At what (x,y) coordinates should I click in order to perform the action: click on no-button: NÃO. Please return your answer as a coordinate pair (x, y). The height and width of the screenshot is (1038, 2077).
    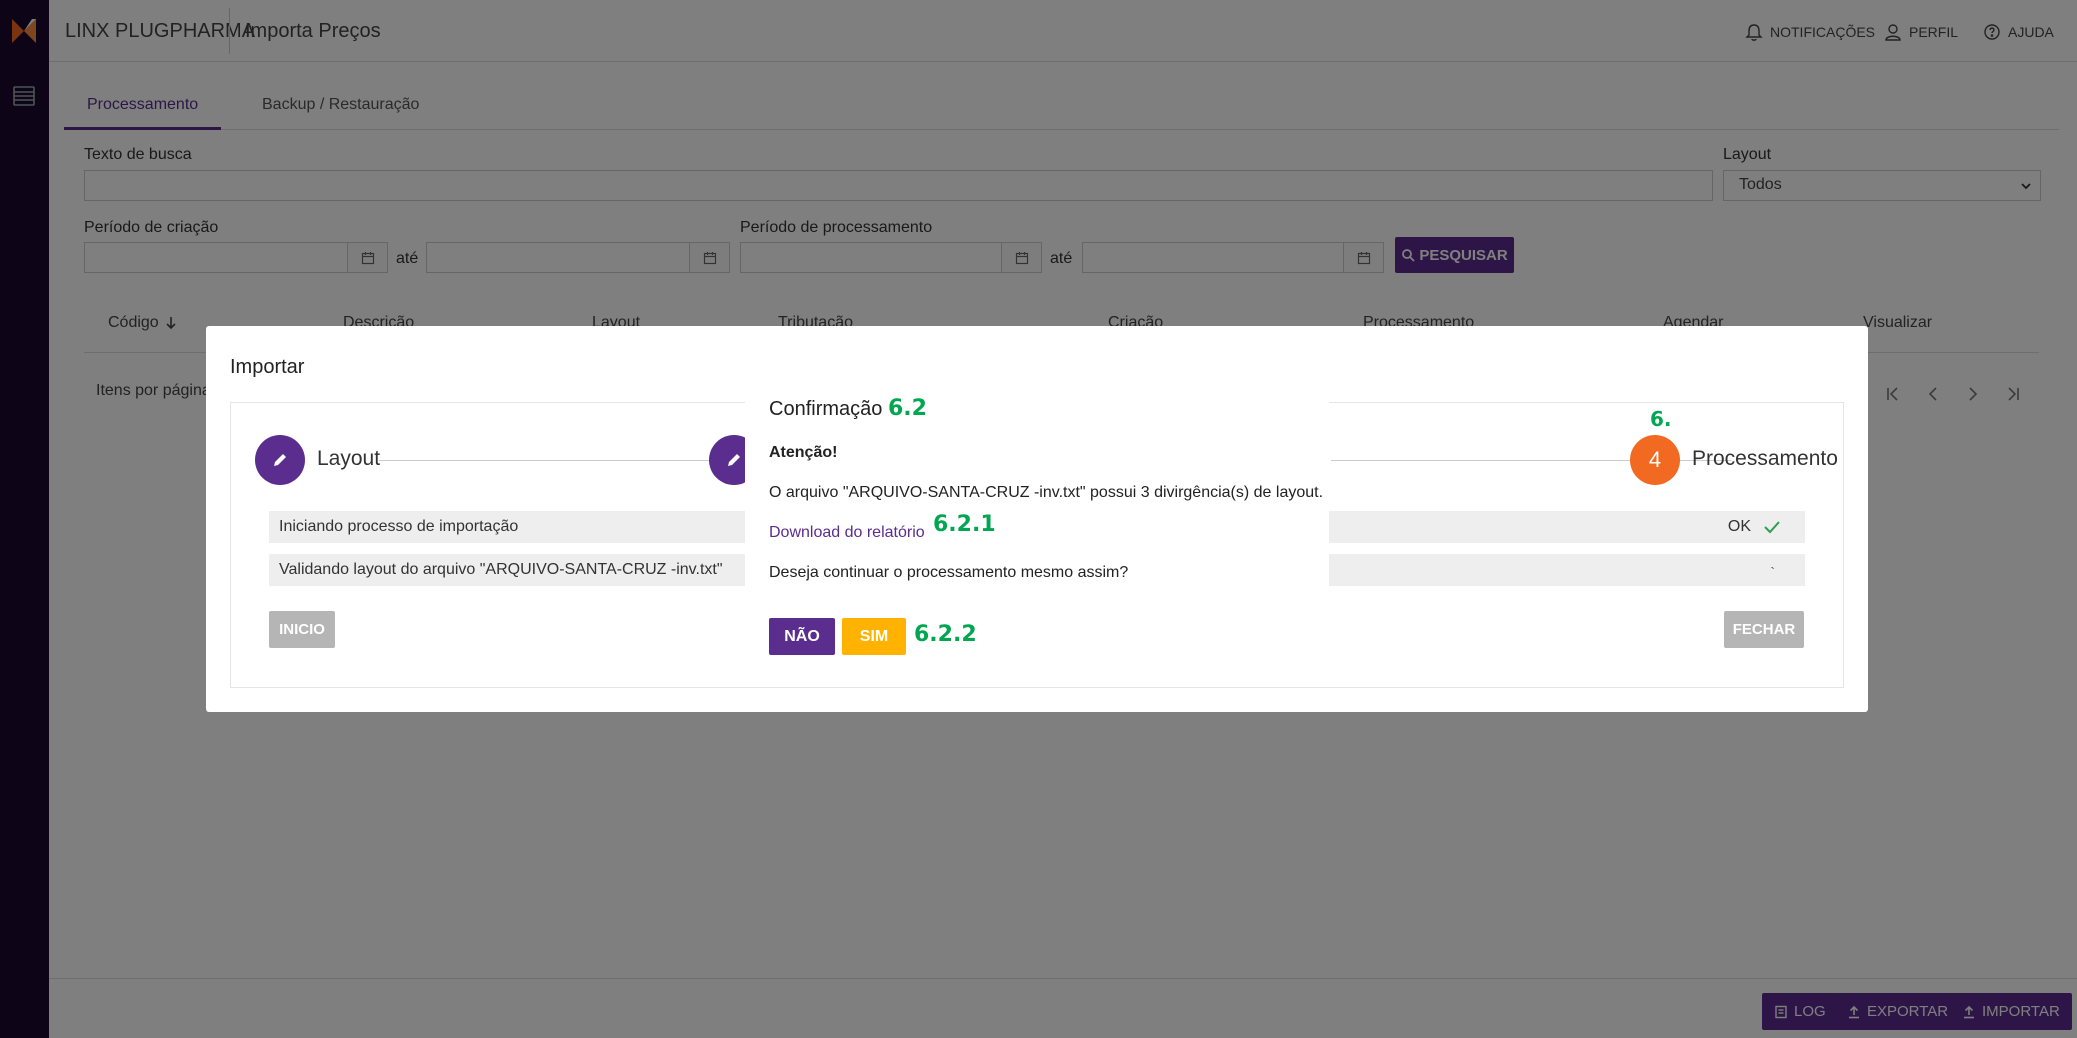
    Looking at the image, I should click on (802, 636).